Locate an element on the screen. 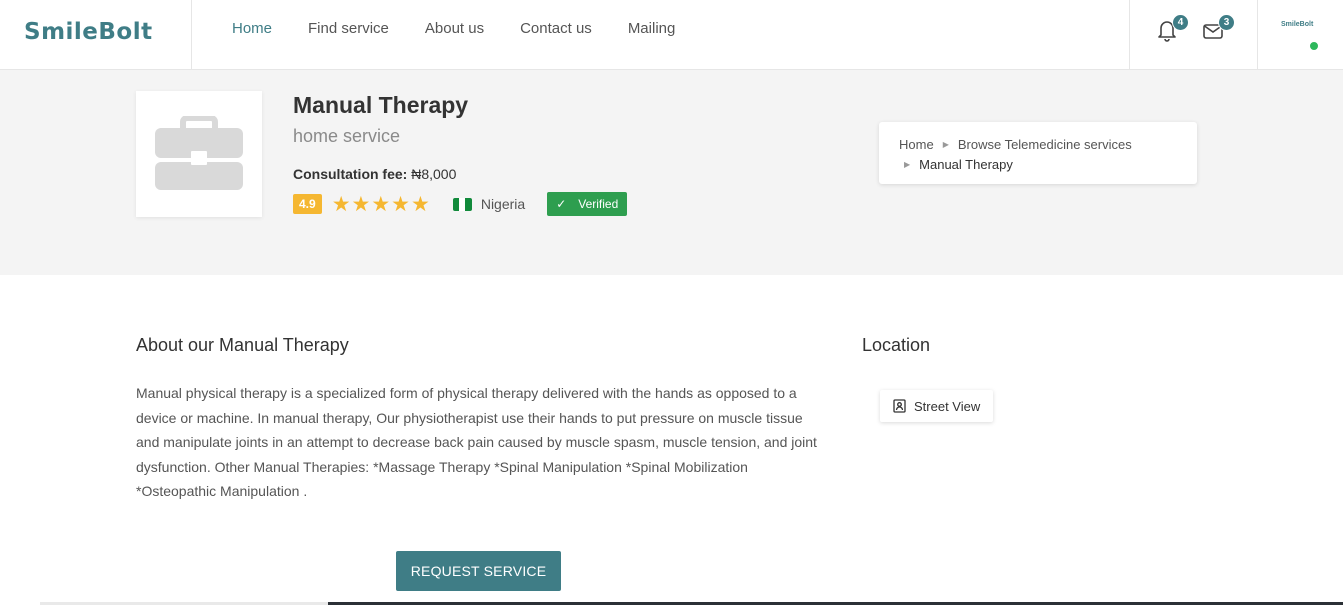 Image resolution: width=1343 pixels, height=605 pixels. check-icon: ✓ is located at coordinates (561, 204).